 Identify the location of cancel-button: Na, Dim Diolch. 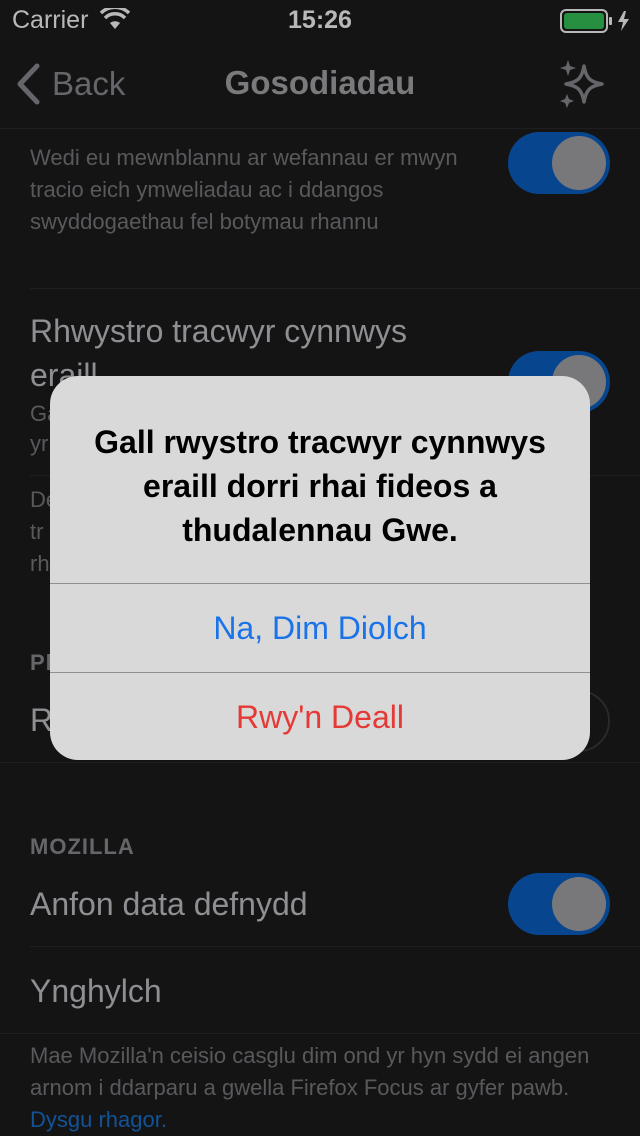
(320, 628).